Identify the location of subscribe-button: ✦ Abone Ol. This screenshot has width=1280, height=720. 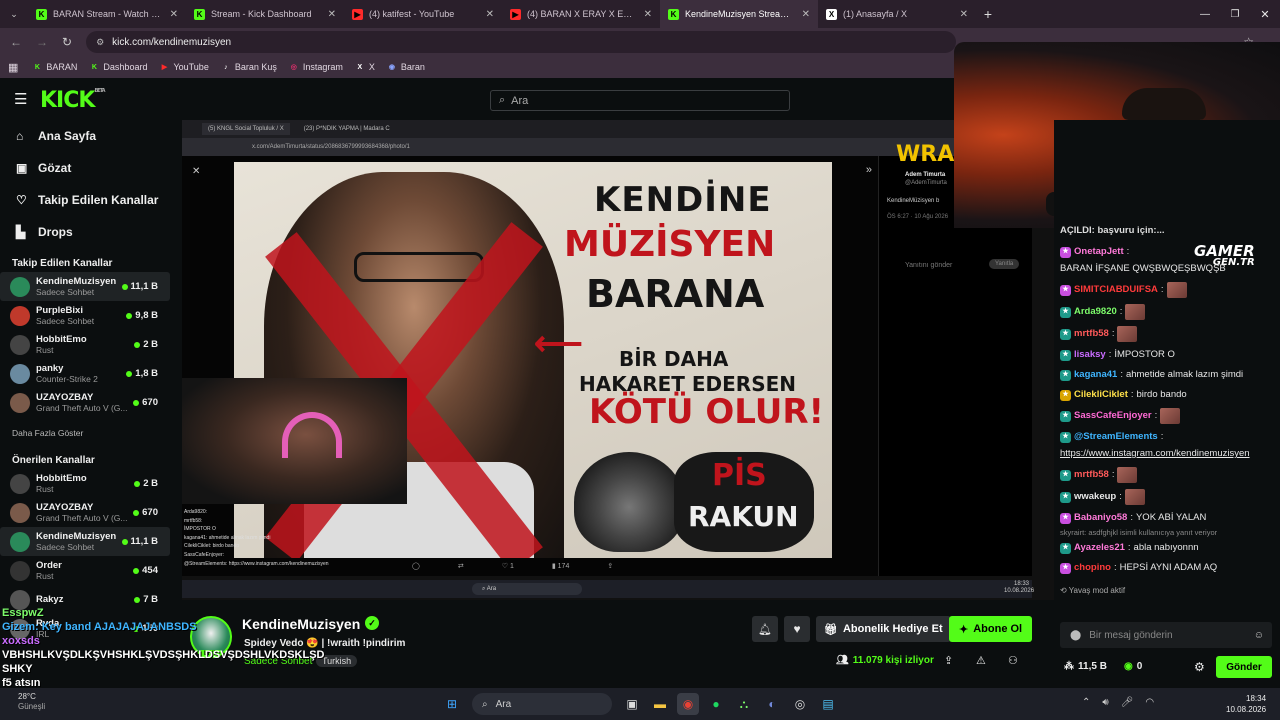
(991, 629).